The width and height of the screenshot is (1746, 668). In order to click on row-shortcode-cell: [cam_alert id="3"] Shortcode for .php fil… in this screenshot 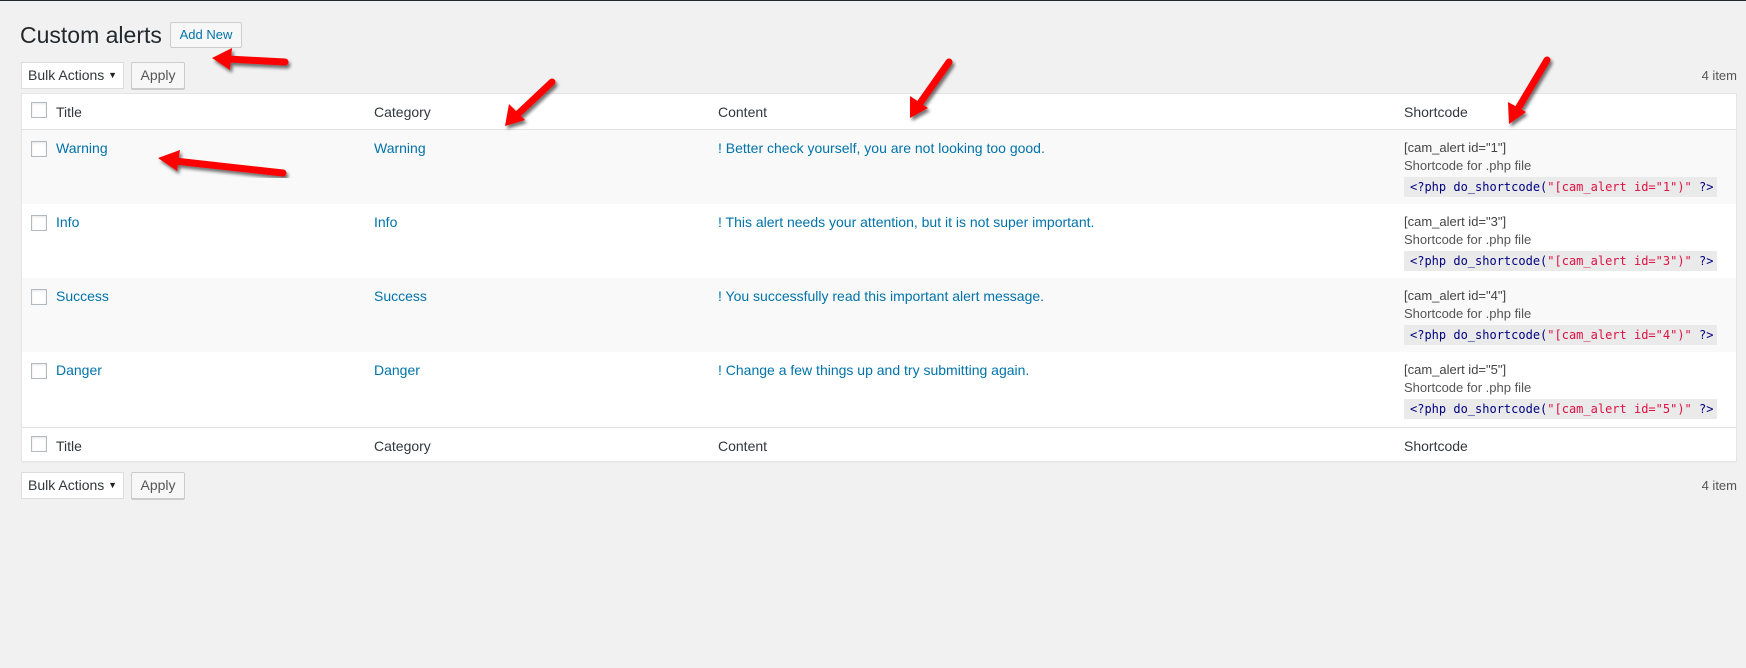, I will do `click(1561, 242)`.